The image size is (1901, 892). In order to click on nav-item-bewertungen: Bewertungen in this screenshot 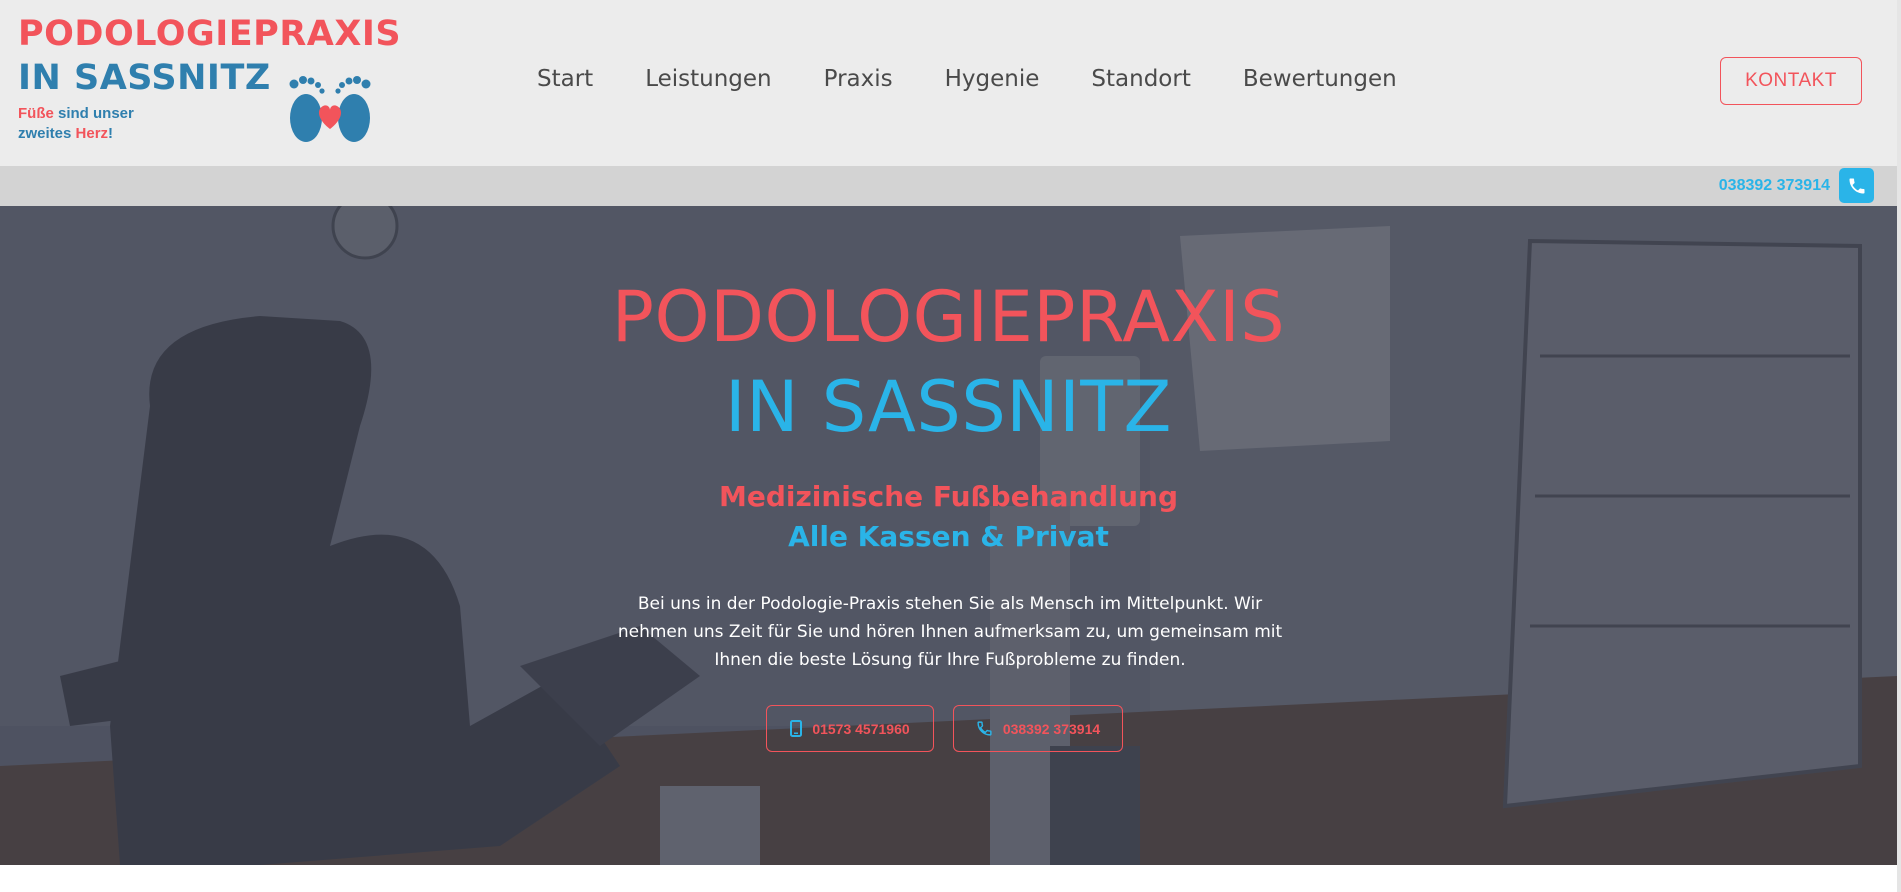, I will do `click(1320, 79)`.